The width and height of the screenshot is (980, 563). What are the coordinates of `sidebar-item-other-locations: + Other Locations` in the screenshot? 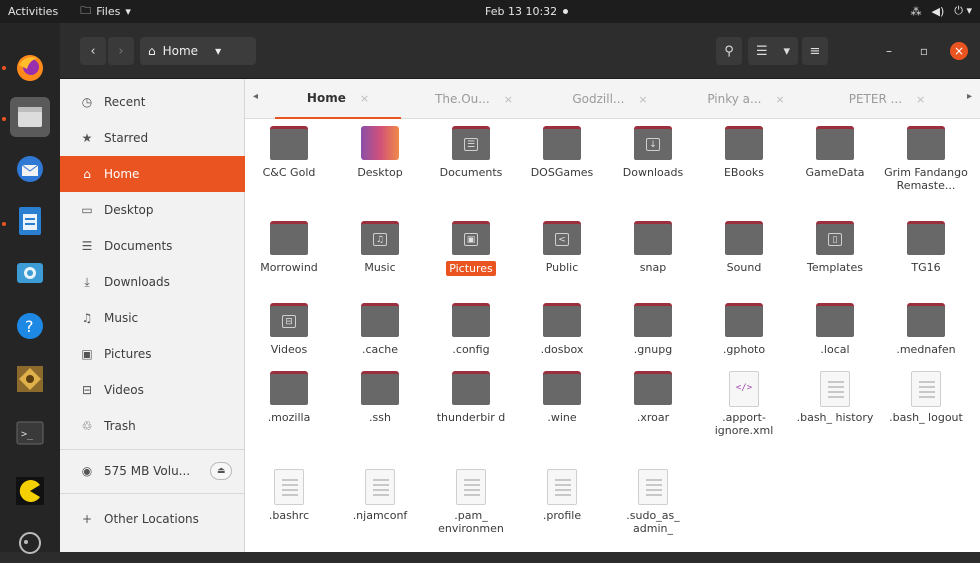 It's located at (152, 519).